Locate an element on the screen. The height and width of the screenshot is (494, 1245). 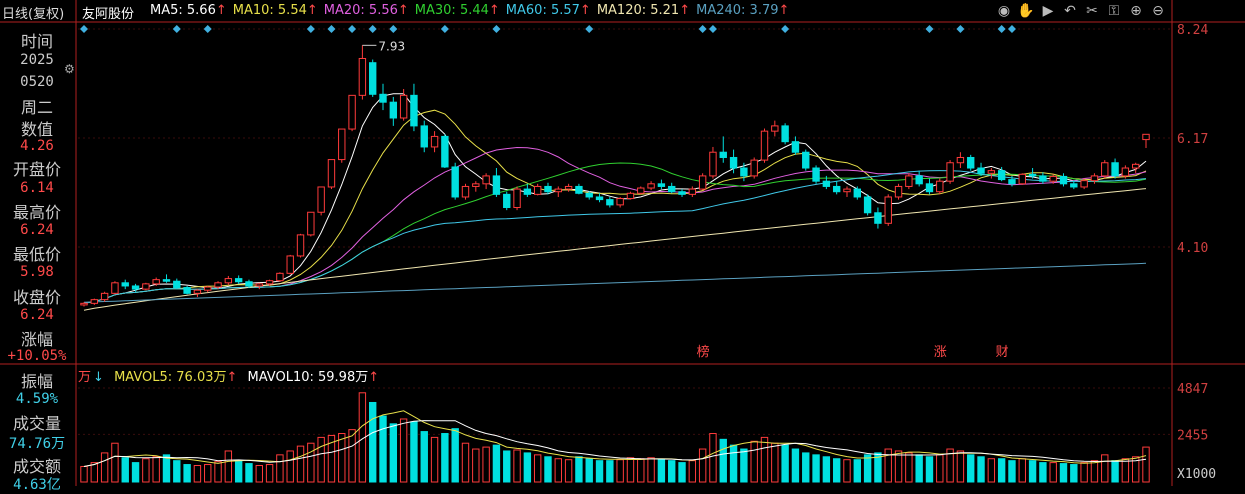
ma-legend-arrow: ↑ is located at coordinates (685, 10).